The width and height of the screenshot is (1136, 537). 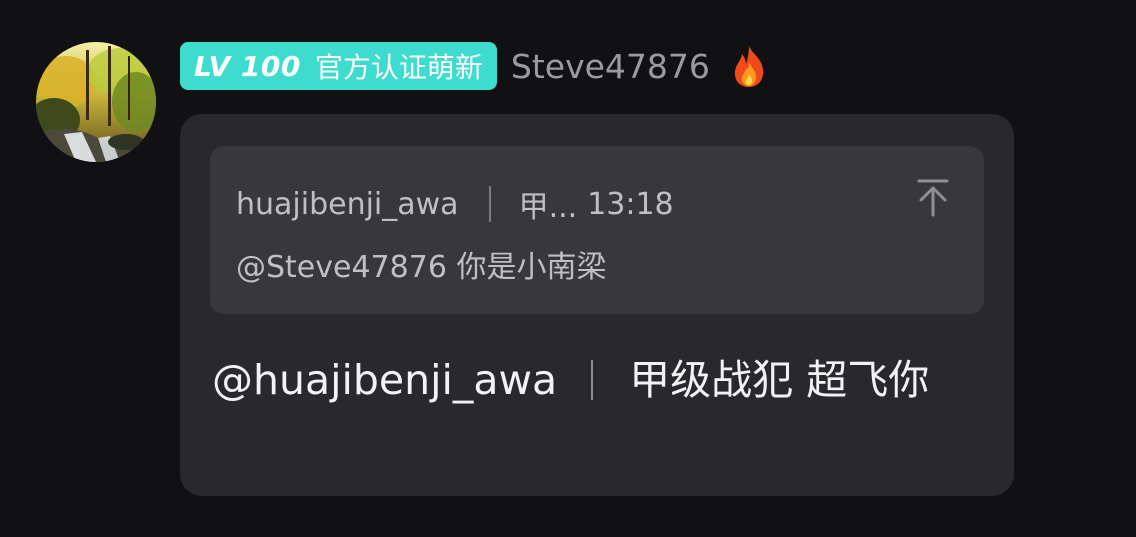 What do you see at coordinates (247, 66) in the screenshot?
I see `badge-level: LV 100` at bounding box center [247, 66].